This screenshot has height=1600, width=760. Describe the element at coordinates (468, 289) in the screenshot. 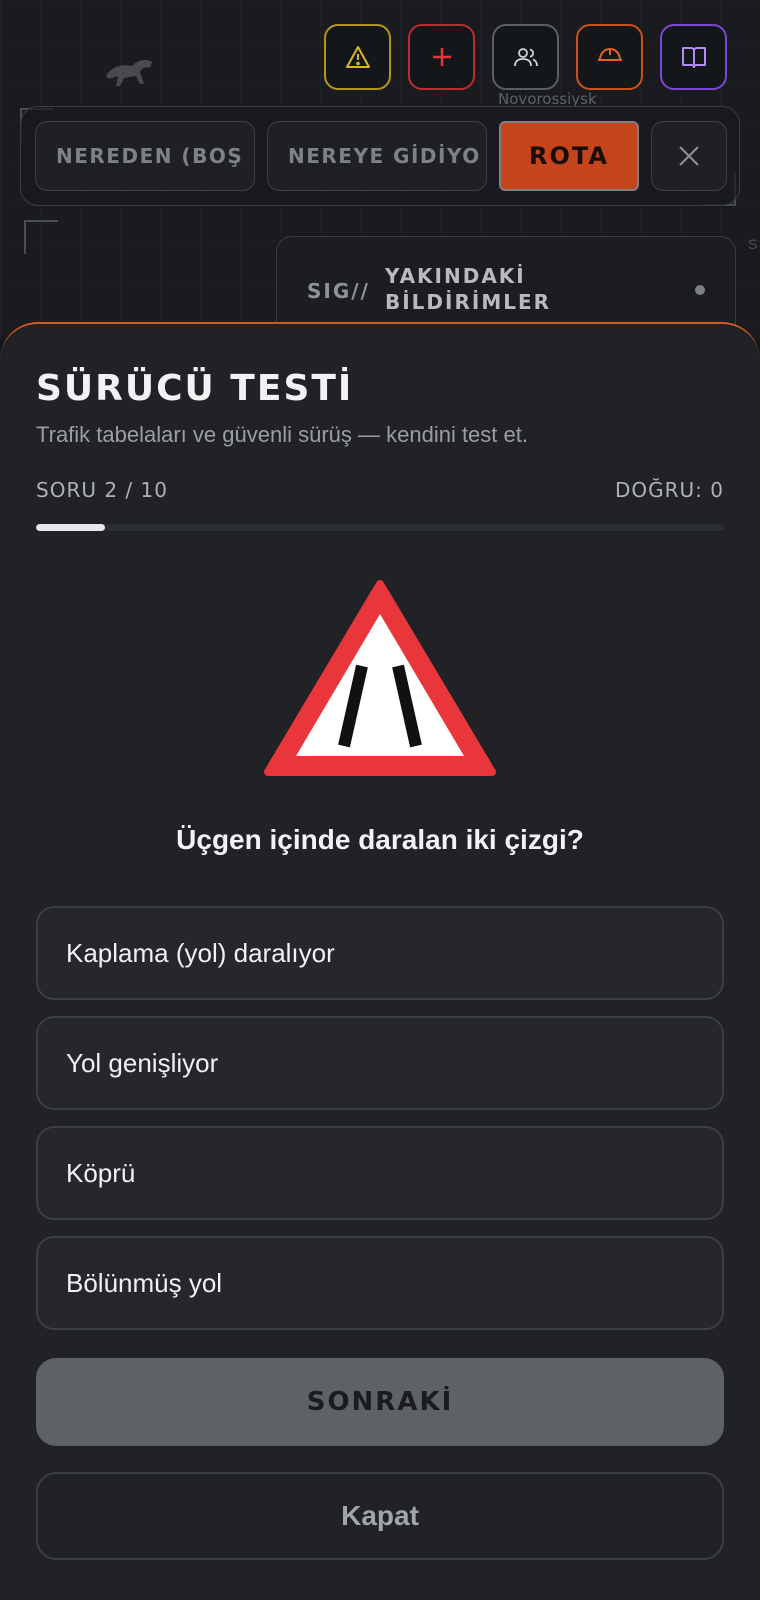

I see `notifications-title: YAKINDAKİ BİLDİRİMLER` at that location.